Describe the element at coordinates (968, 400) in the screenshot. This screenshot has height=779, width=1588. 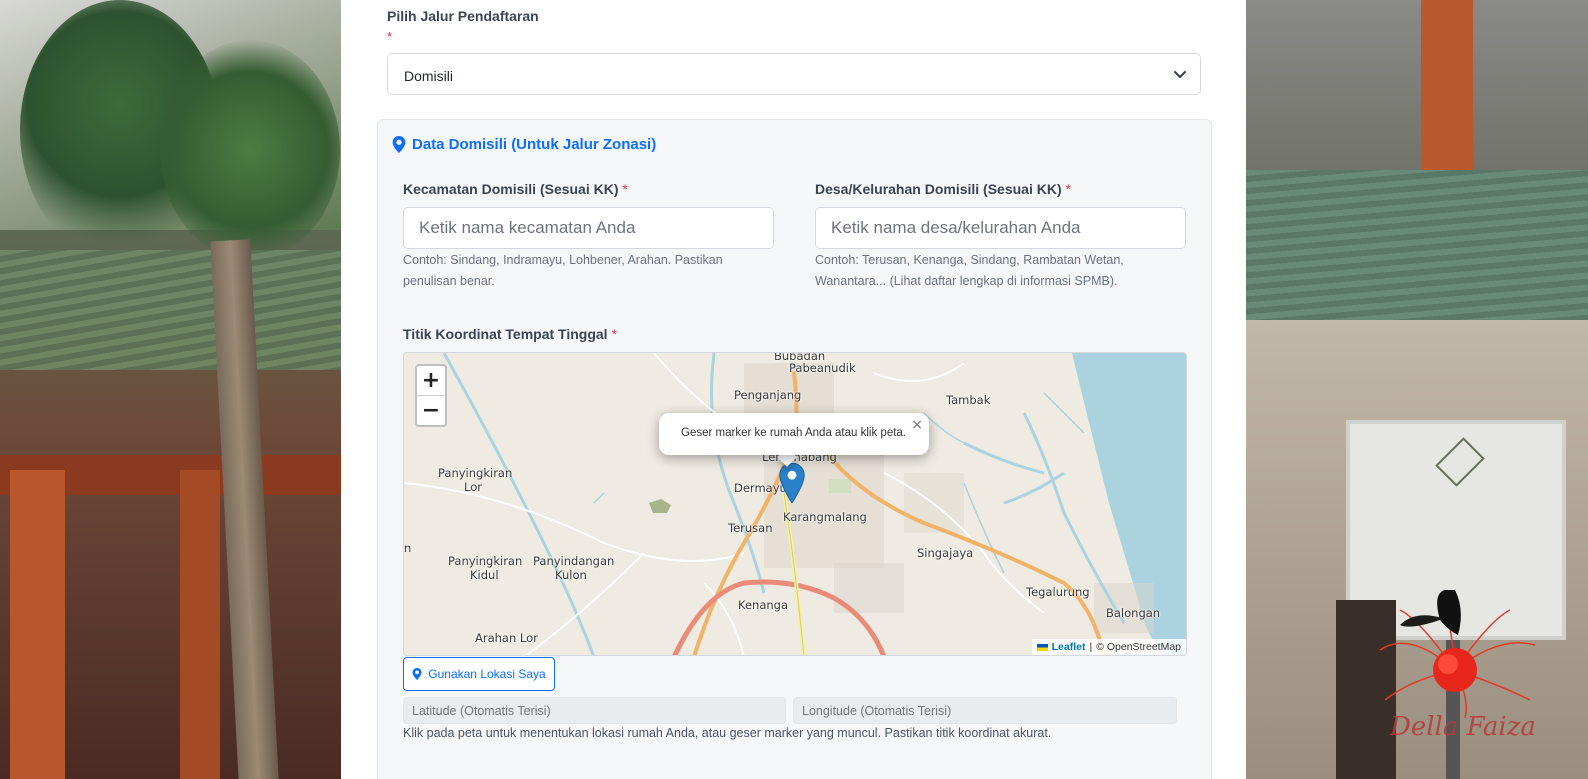
I see `map-label-tambak: Tambak` at that location.